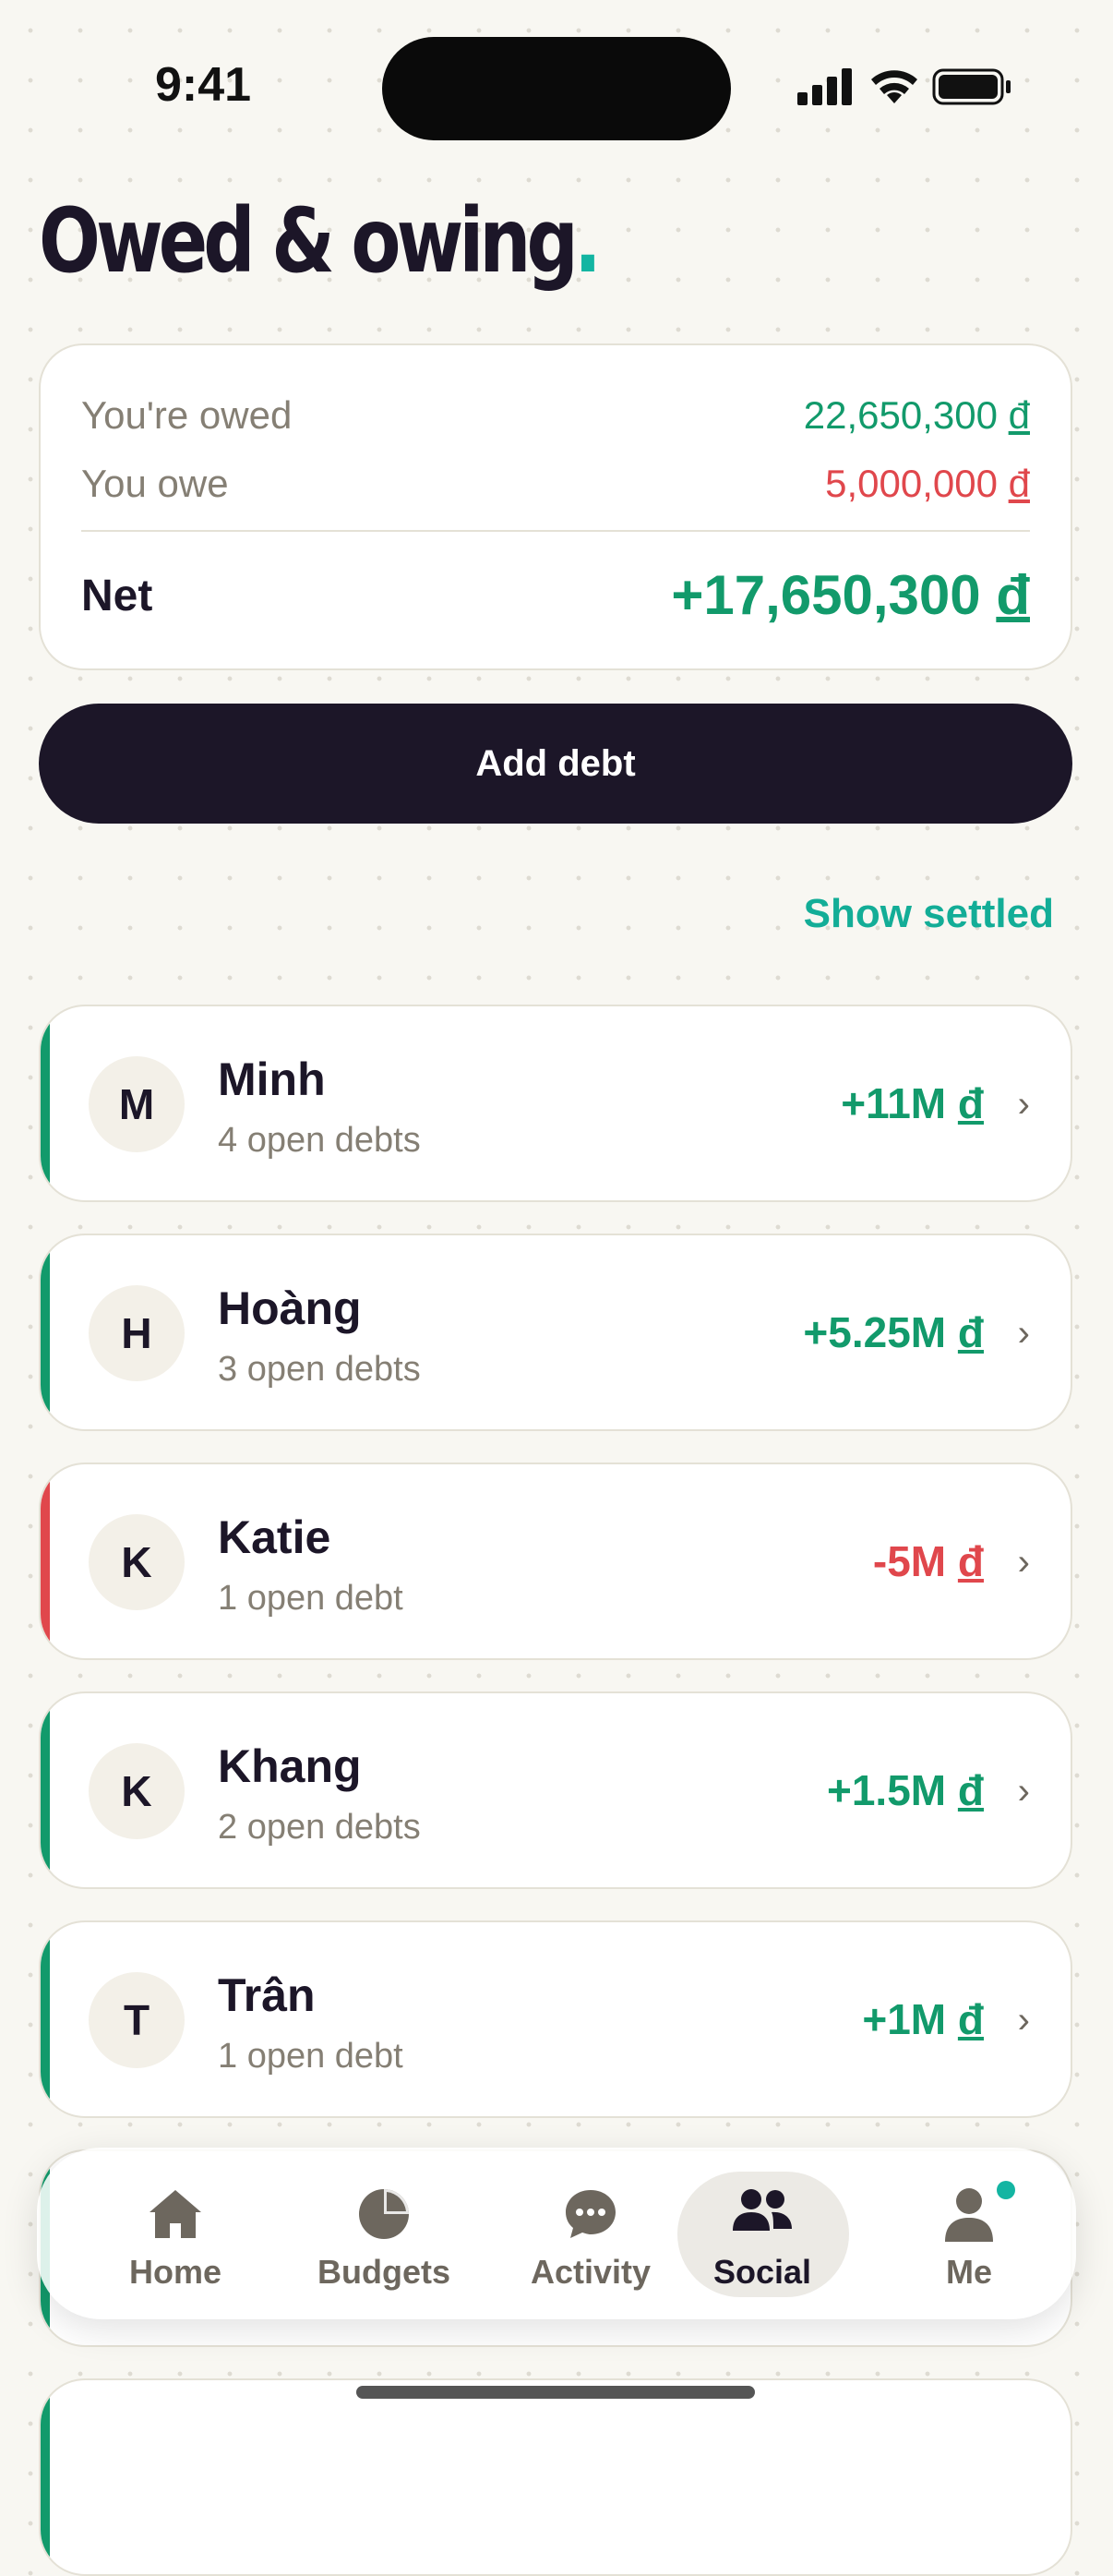 The width and height of the screenshot is (1113, 2576). Describe the element at coordinates (175, 2214) in the screenshot. I see `home-icon` at that location.